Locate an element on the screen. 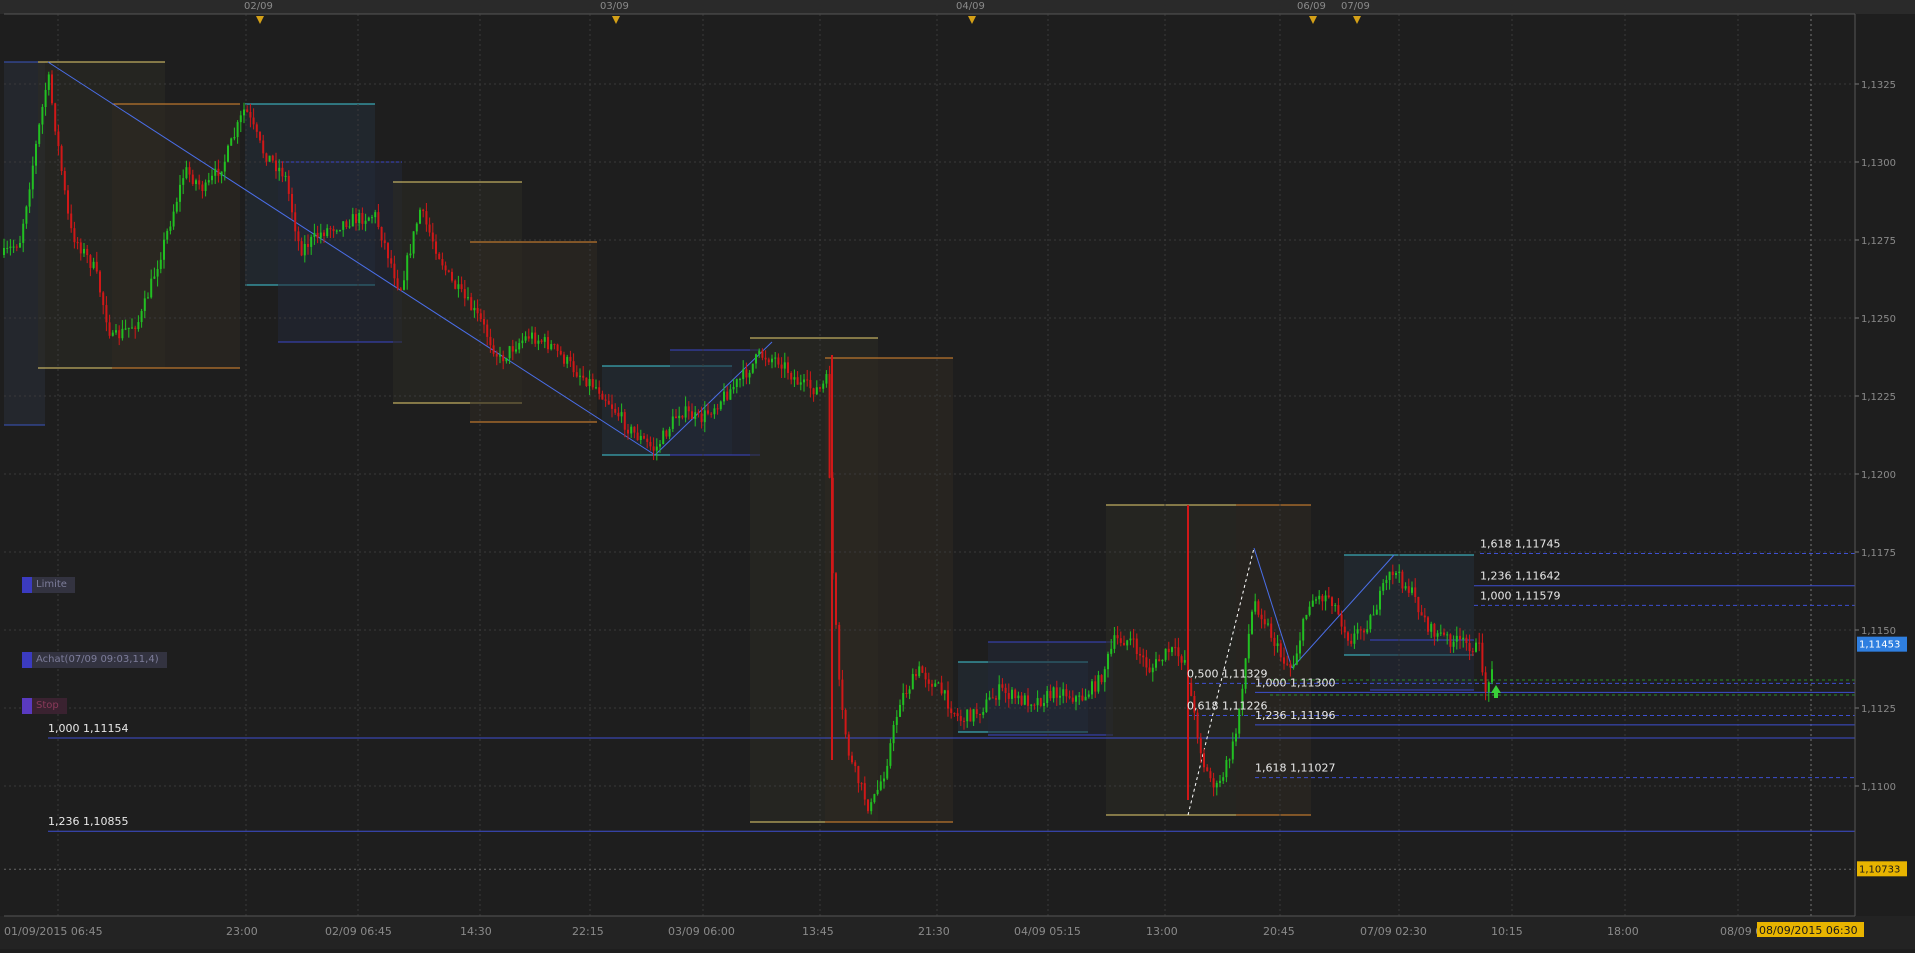 The width and height of the screenshot is (1915, 953). buy-order-tag: Achat(07/09 09:03,11,4) is located at coordinates (94, 660).